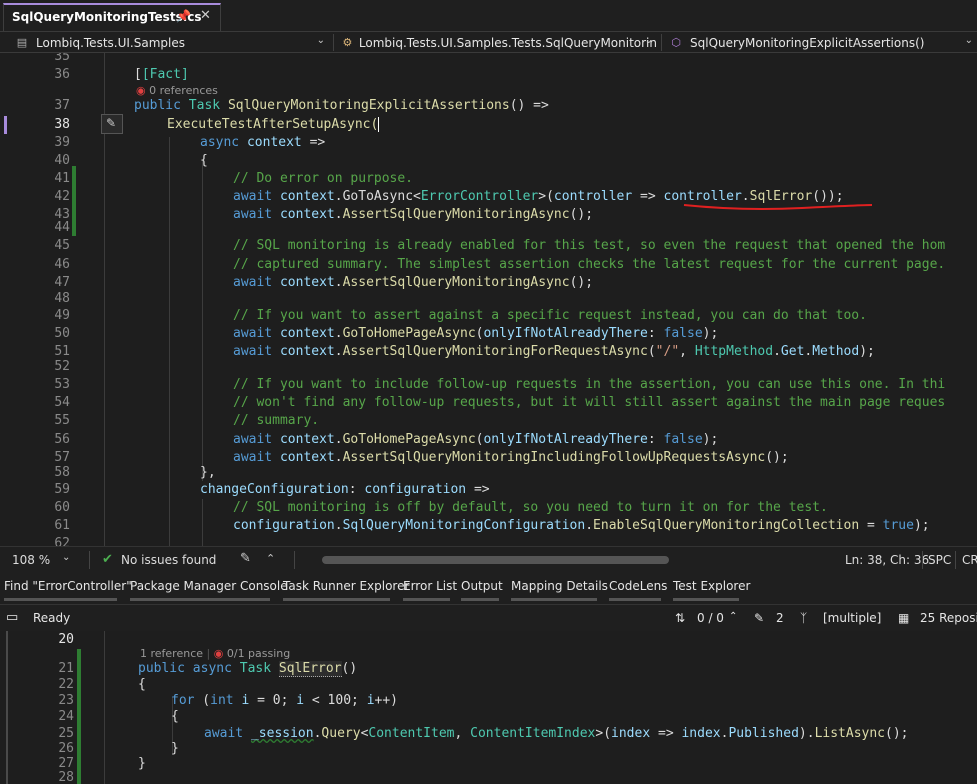 The width and height of the screenshot is (977, 784). I want to click on codelens-references-label: 1 reference, so click(172, 653).